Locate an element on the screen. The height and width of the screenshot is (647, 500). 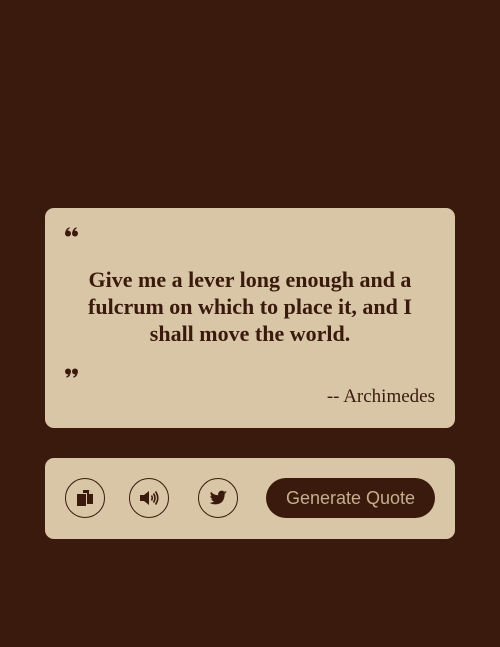
tweet-button is located at coordinates (218, 498).